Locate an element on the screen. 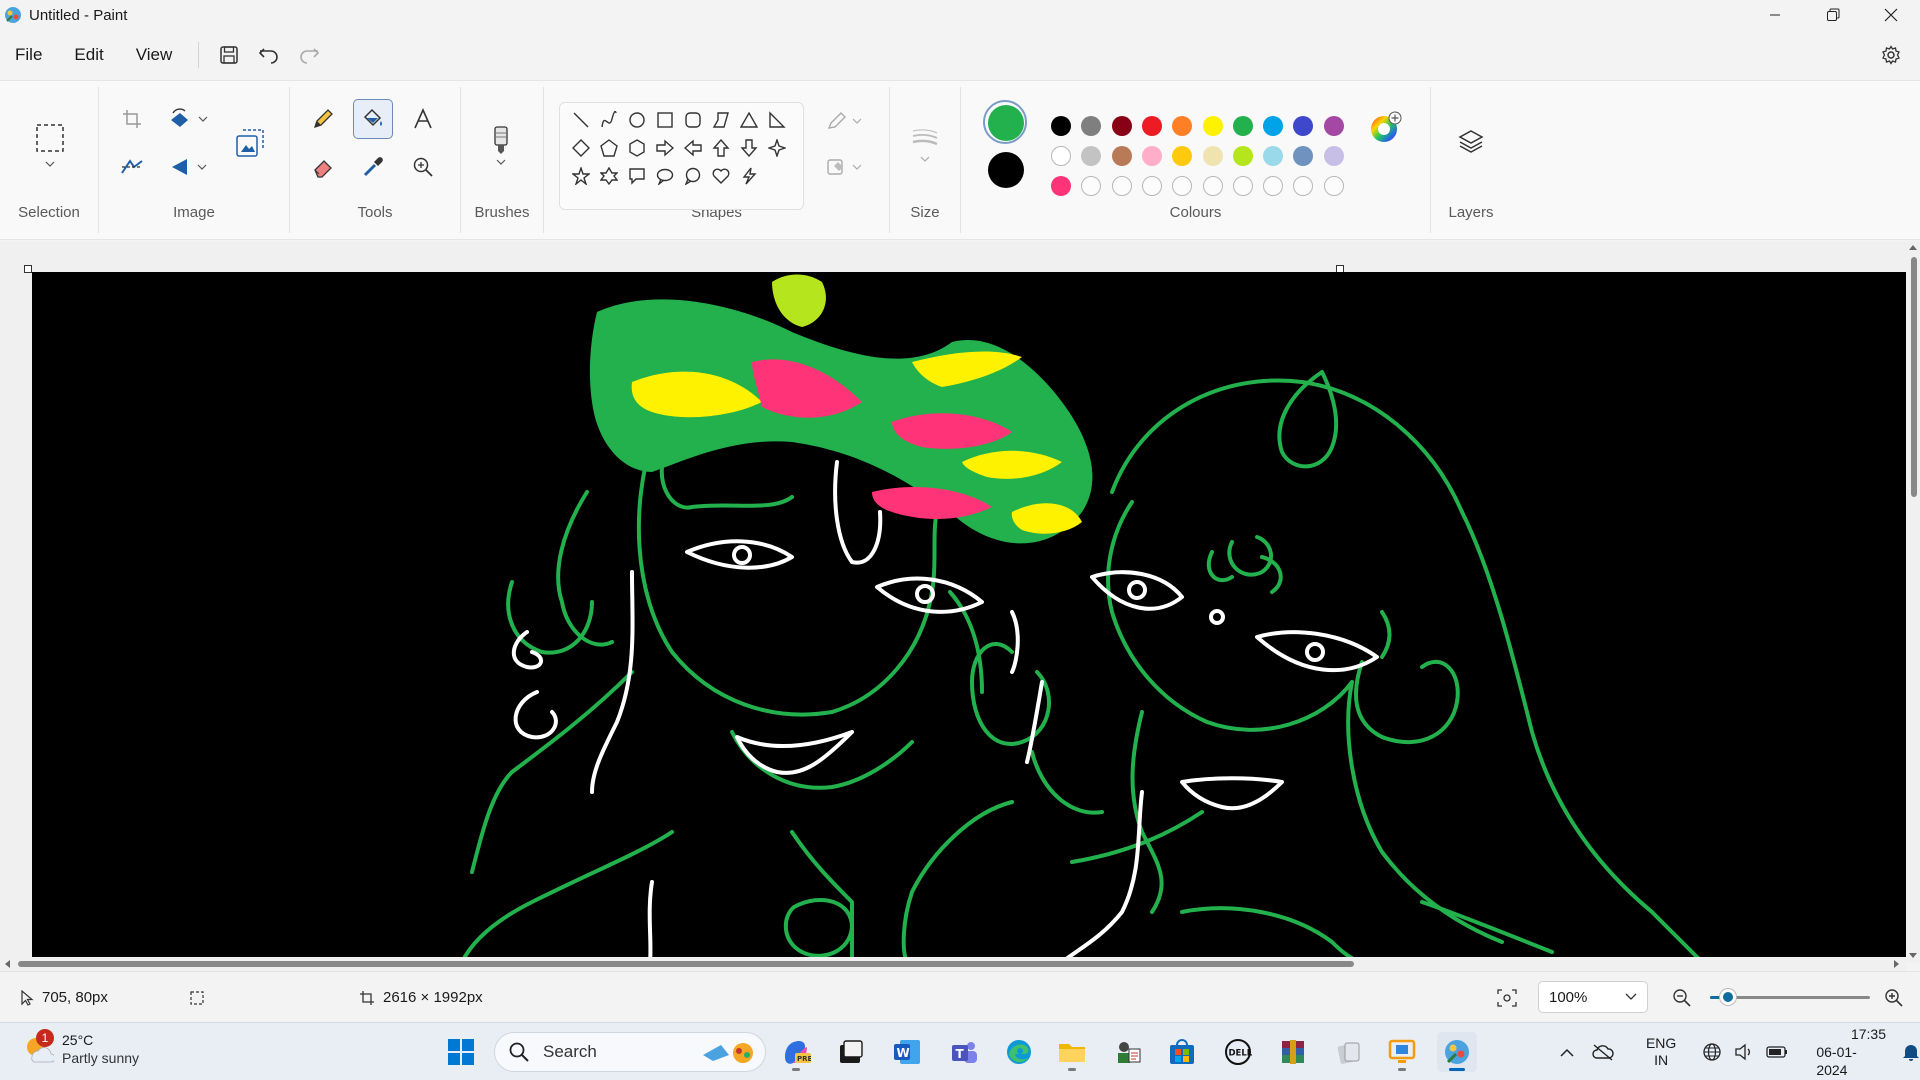  onedrive-button is located at coordinates (1602, 1052).